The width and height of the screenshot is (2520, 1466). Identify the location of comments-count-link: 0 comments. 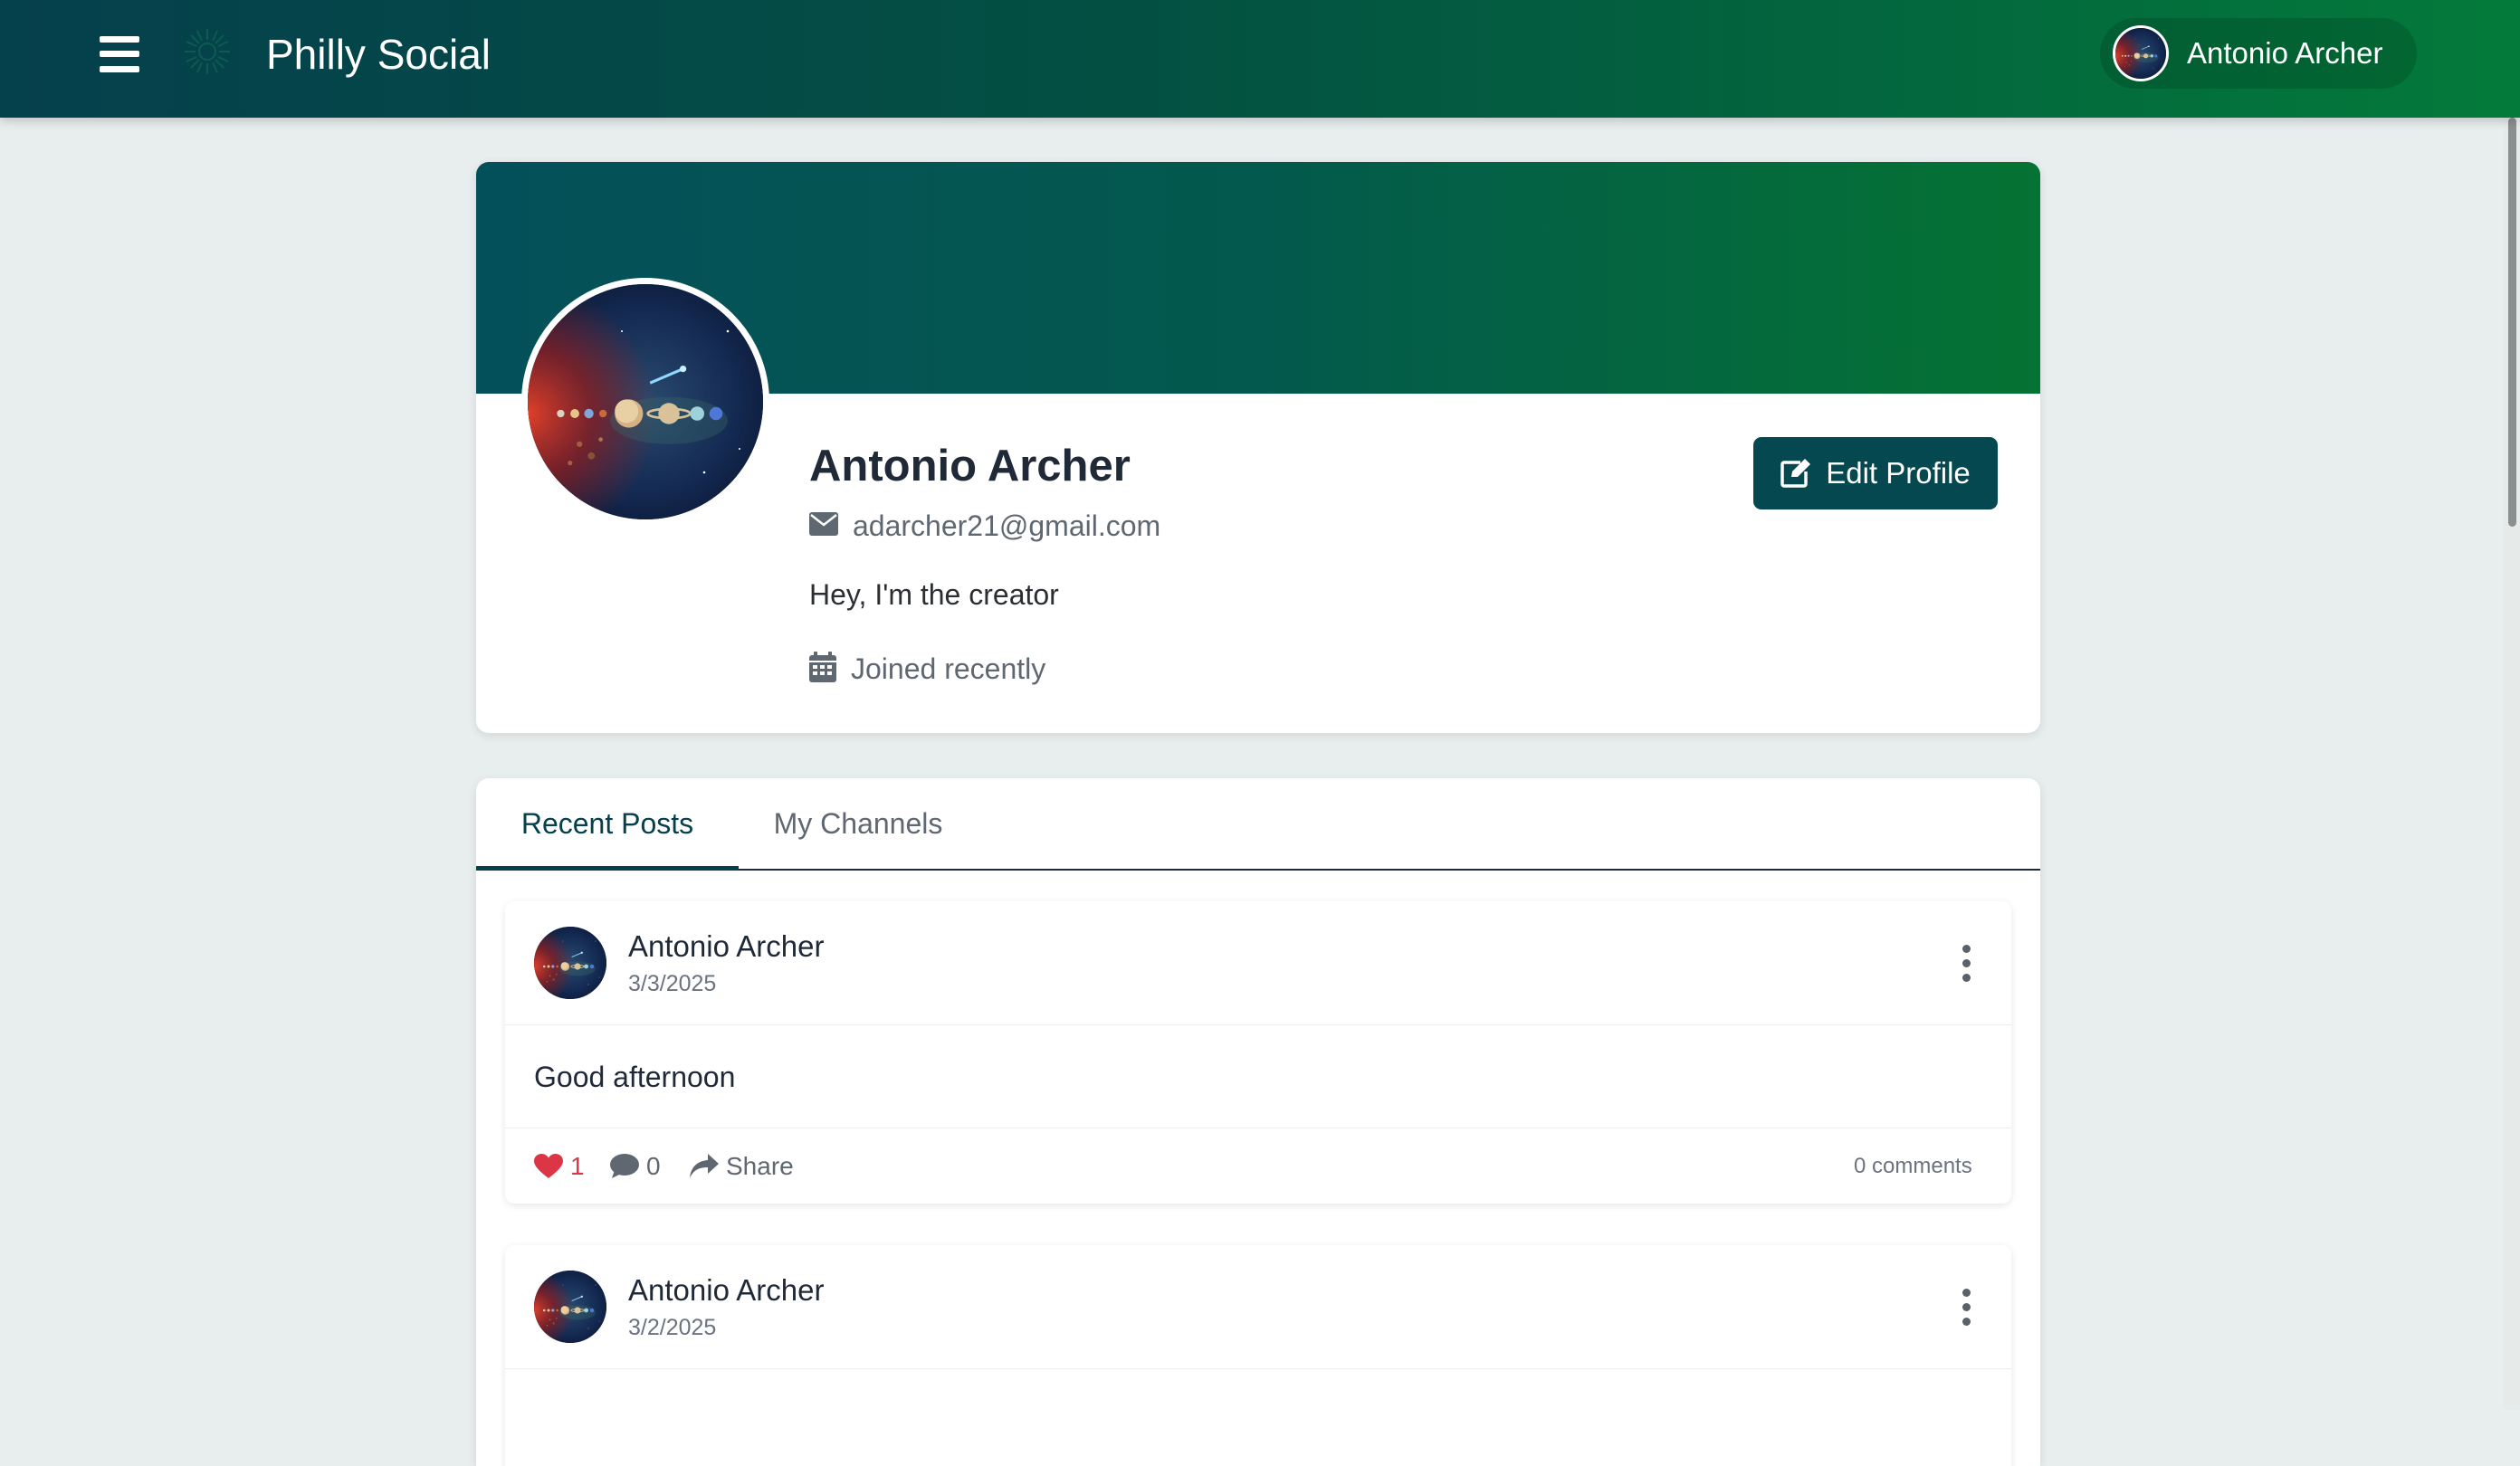
(1913, 1166).